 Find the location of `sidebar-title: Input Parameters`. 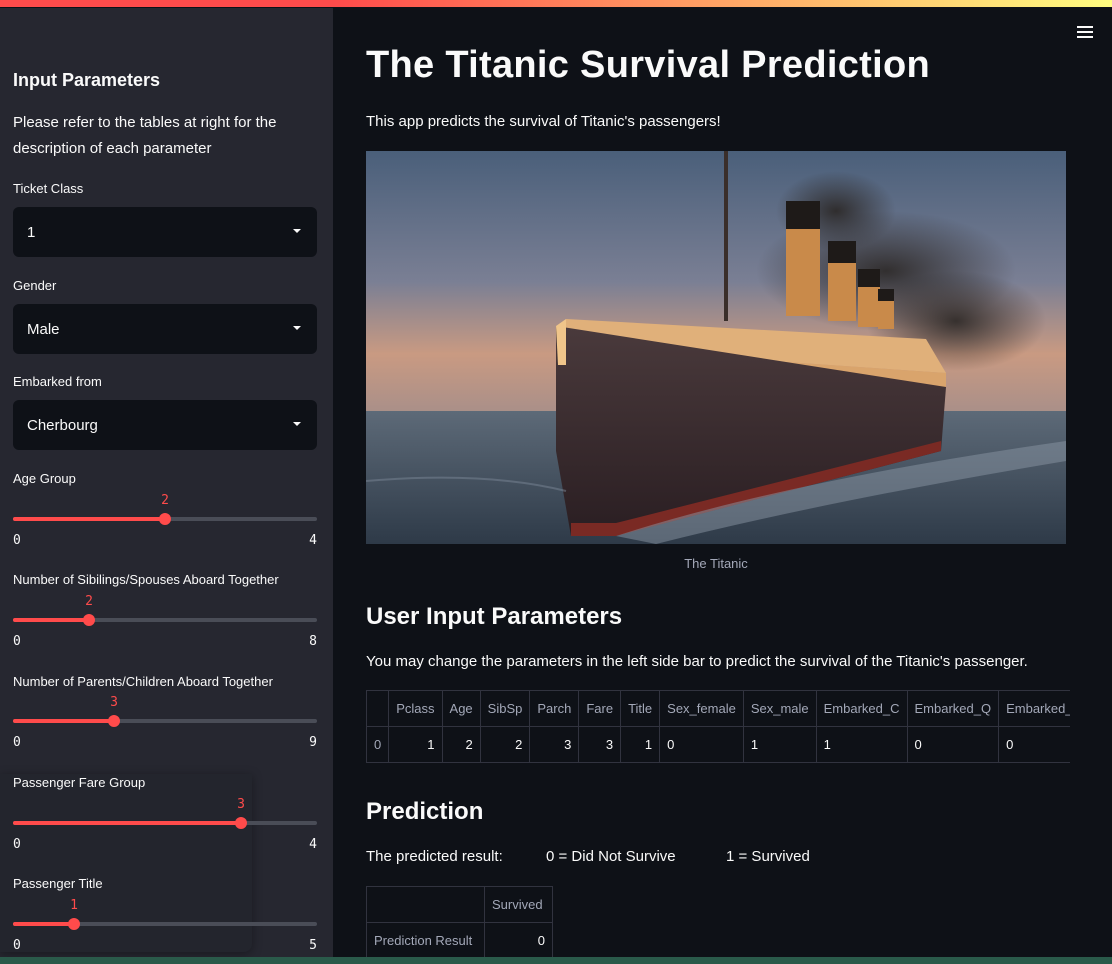

sidebar-title: Input Parameters is located at coordinates (87, 80).